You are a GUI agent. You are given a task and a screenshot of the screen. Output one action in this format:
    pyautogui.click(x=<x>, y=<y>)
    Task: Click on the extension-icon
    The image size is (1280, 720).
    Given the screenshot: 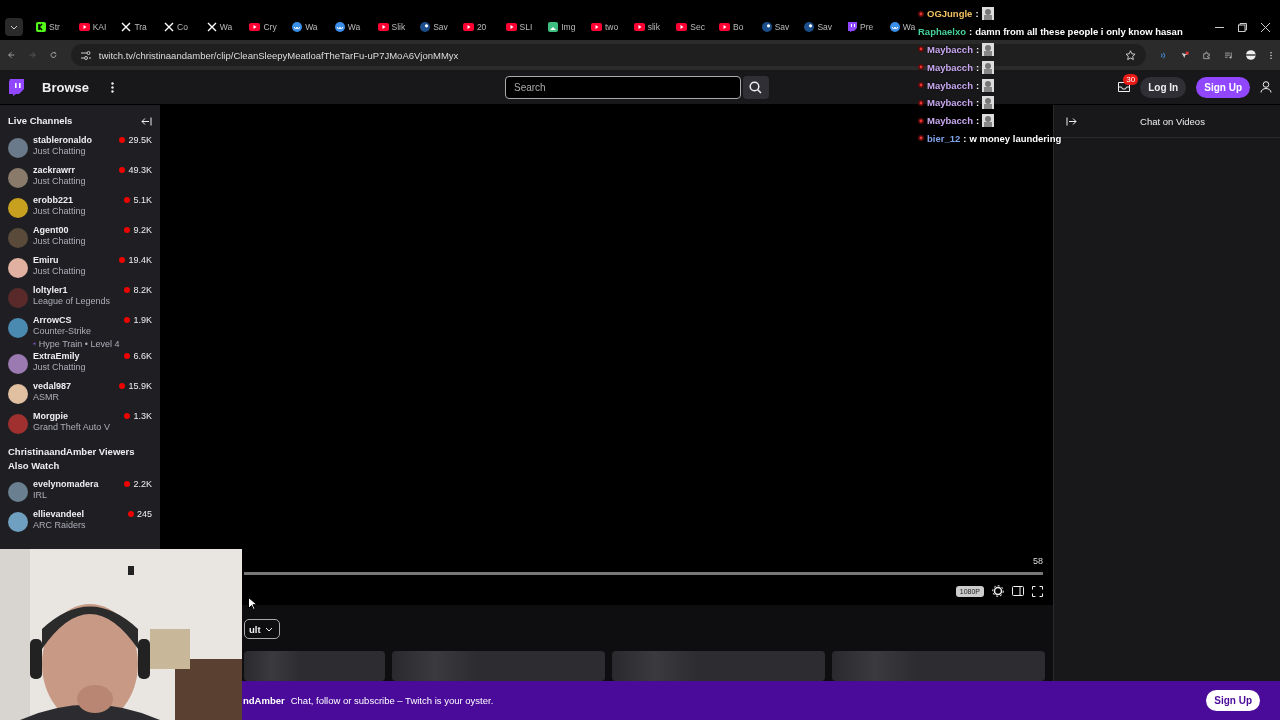 What is the action you would take?
    pyautogui.click(x=1185, y=55)
    